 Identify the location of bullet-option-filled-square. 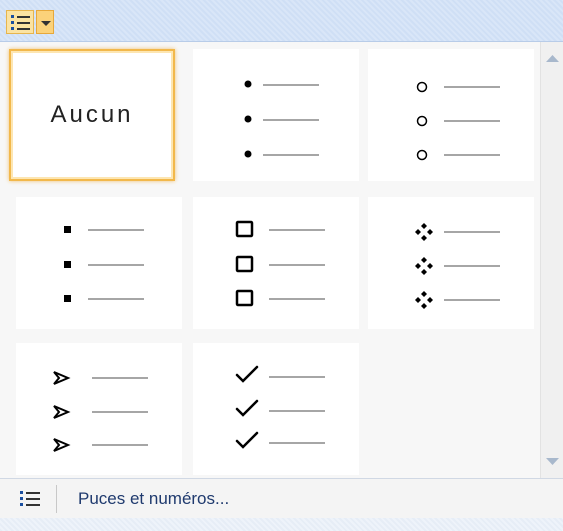
(99, 263).